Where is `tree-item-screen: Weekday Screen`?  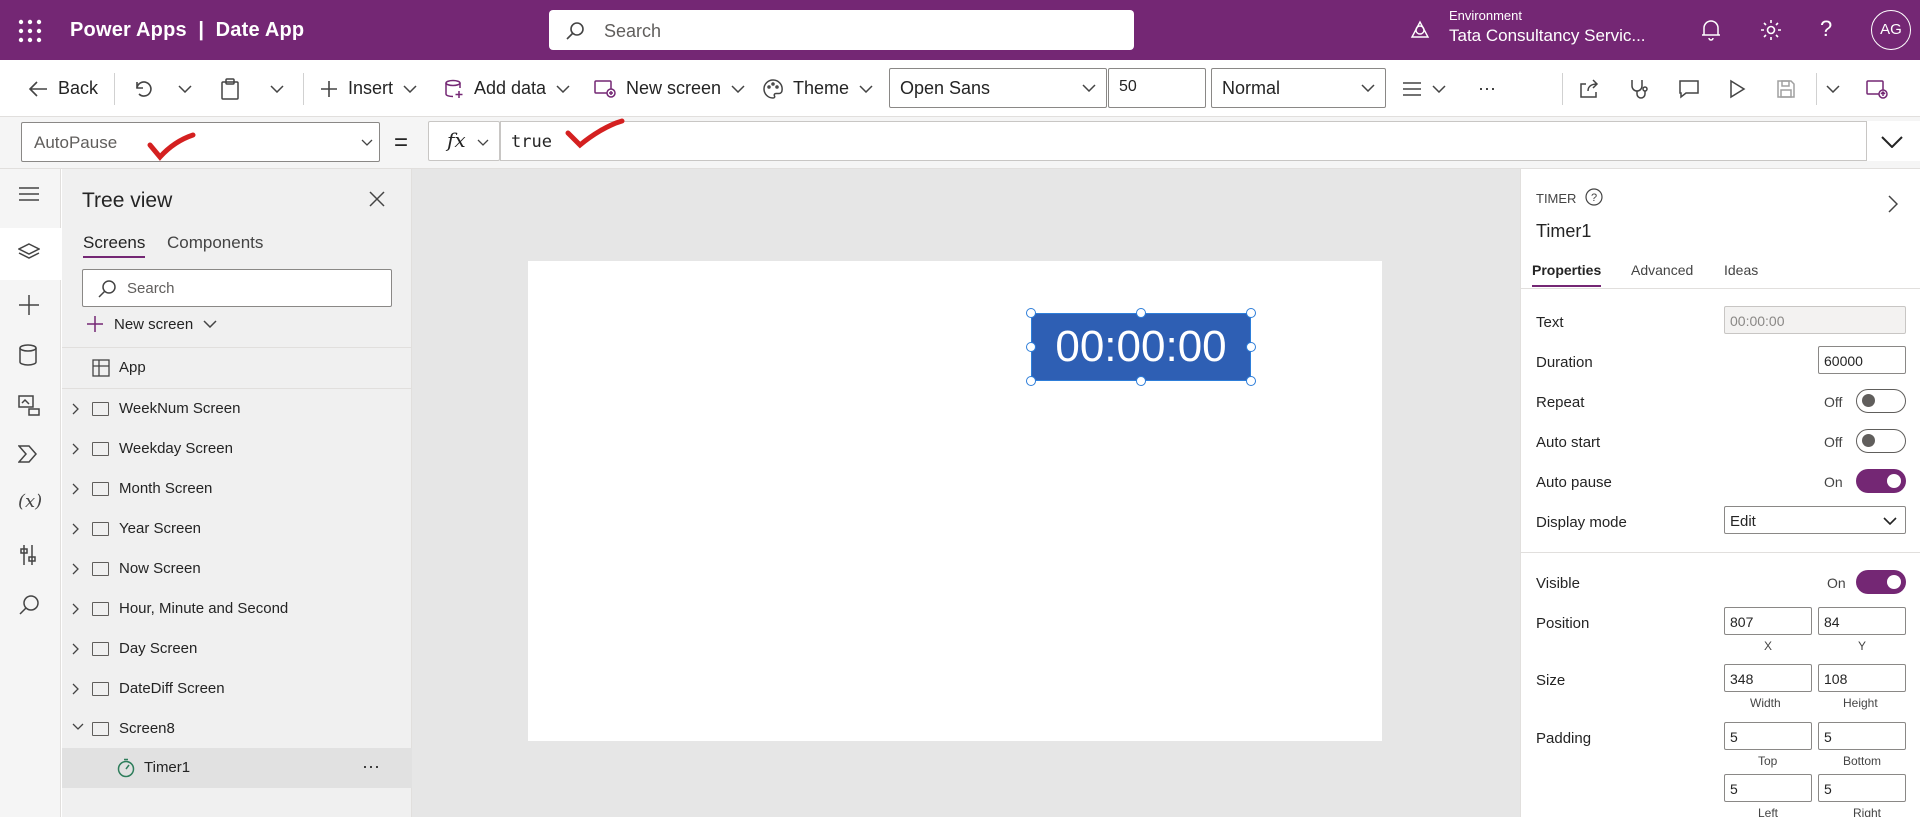
tree-item-screen: Weekday Screen is located at coordinates (237, 449).